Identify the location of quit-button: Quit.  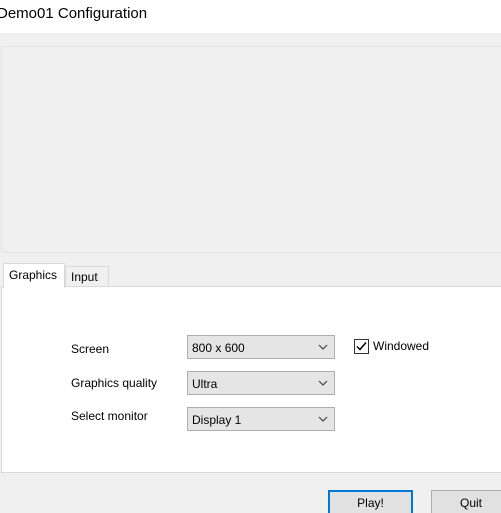
(466, 501).